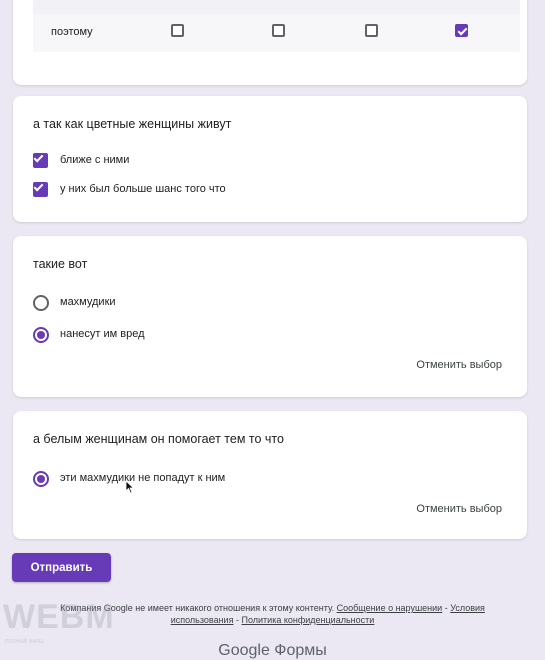  Describe the element at coordinates (41, 303) in the screenshot. I see `radio-icon` at that location.